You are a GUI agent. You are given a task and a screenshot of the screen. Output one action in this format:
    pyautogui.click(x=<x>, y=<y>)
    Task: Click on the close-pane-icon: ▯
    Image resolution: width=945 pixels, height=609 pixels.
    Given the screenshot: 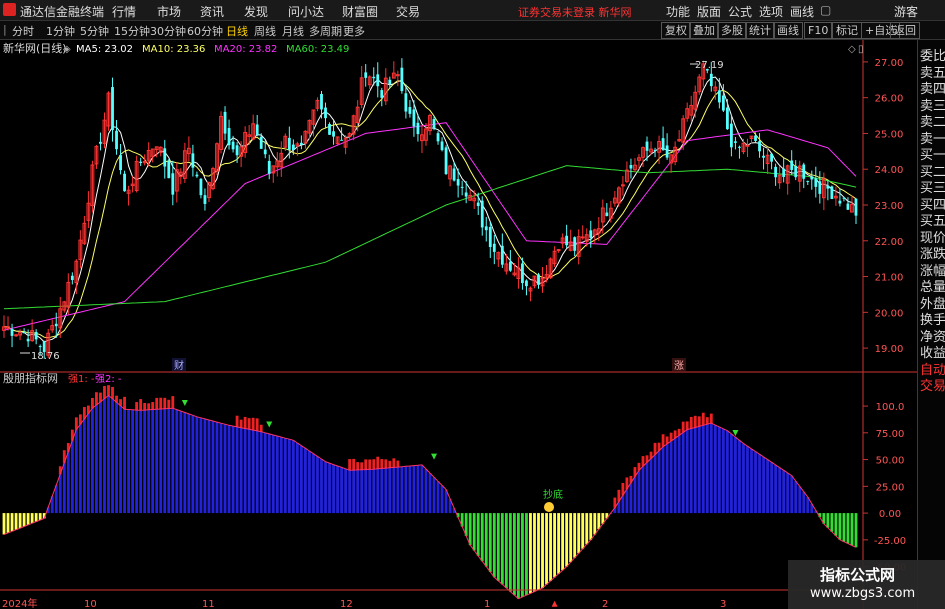 What is the action you would take?
    pyautogui.click(x=861, y=49)
    